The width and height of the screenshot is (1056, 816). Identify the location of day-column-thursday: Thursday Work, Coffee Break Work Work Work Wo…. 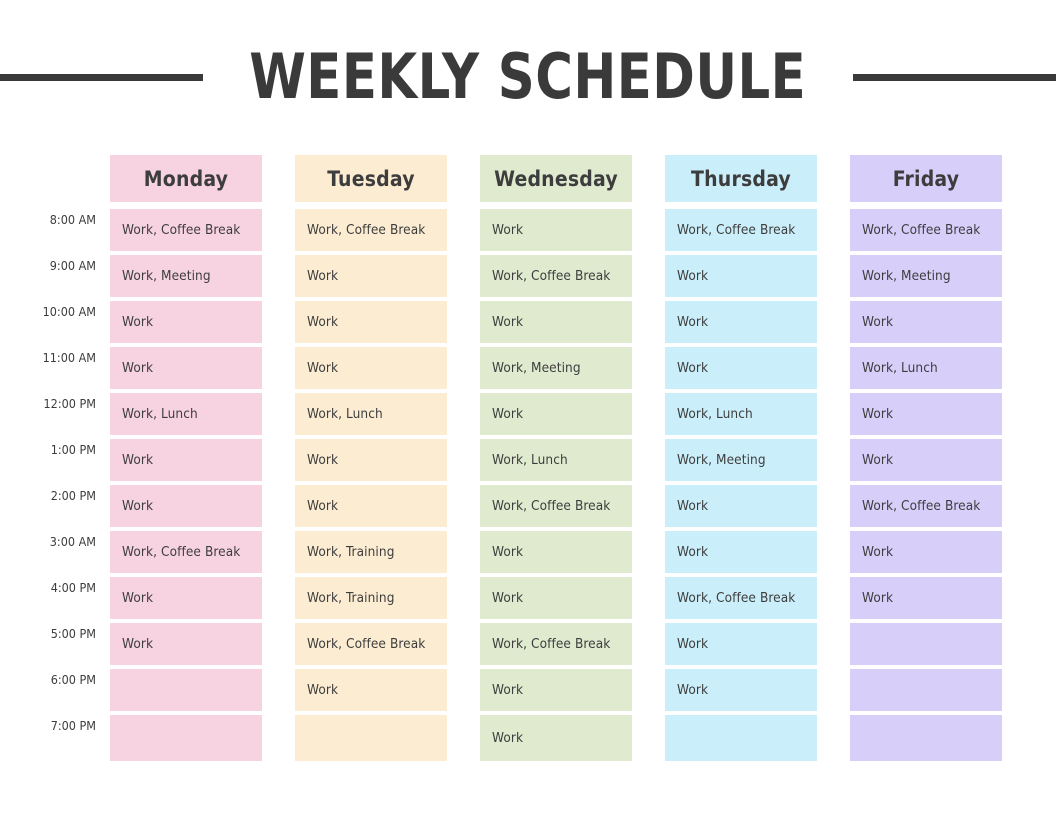
(741, 460).